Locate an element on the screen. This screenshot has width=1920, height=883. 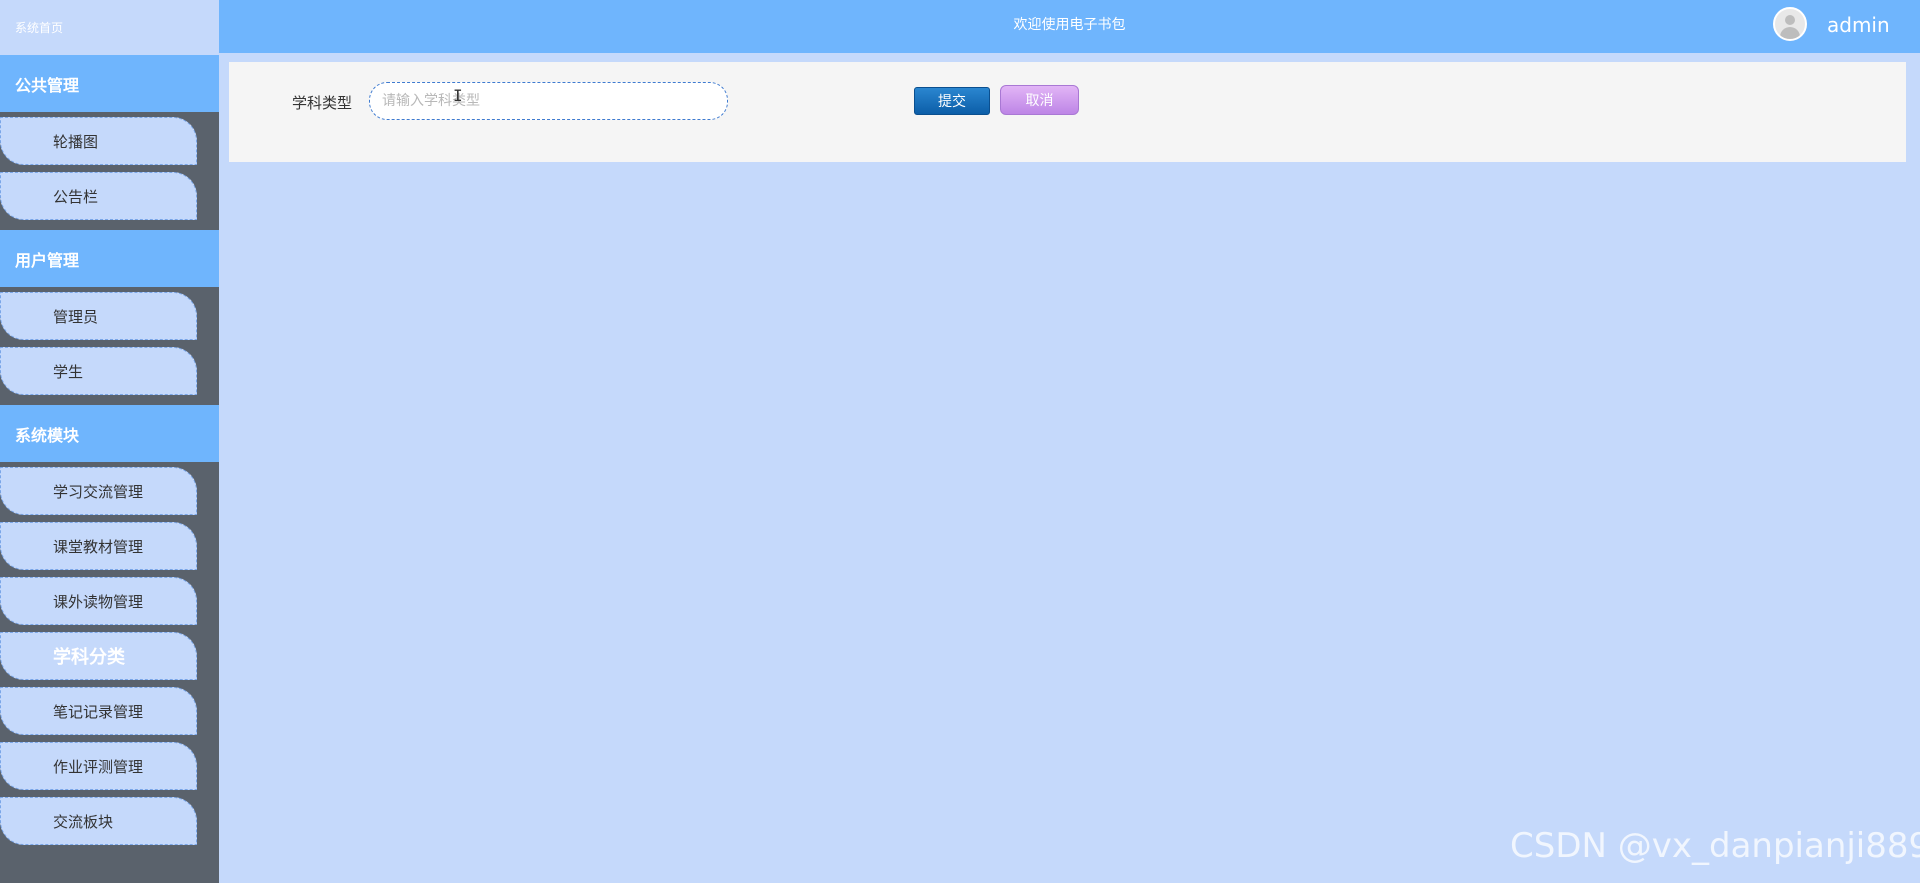
form-panel: 学科类型 提交 取消 is located at coordinates (1067, 112).